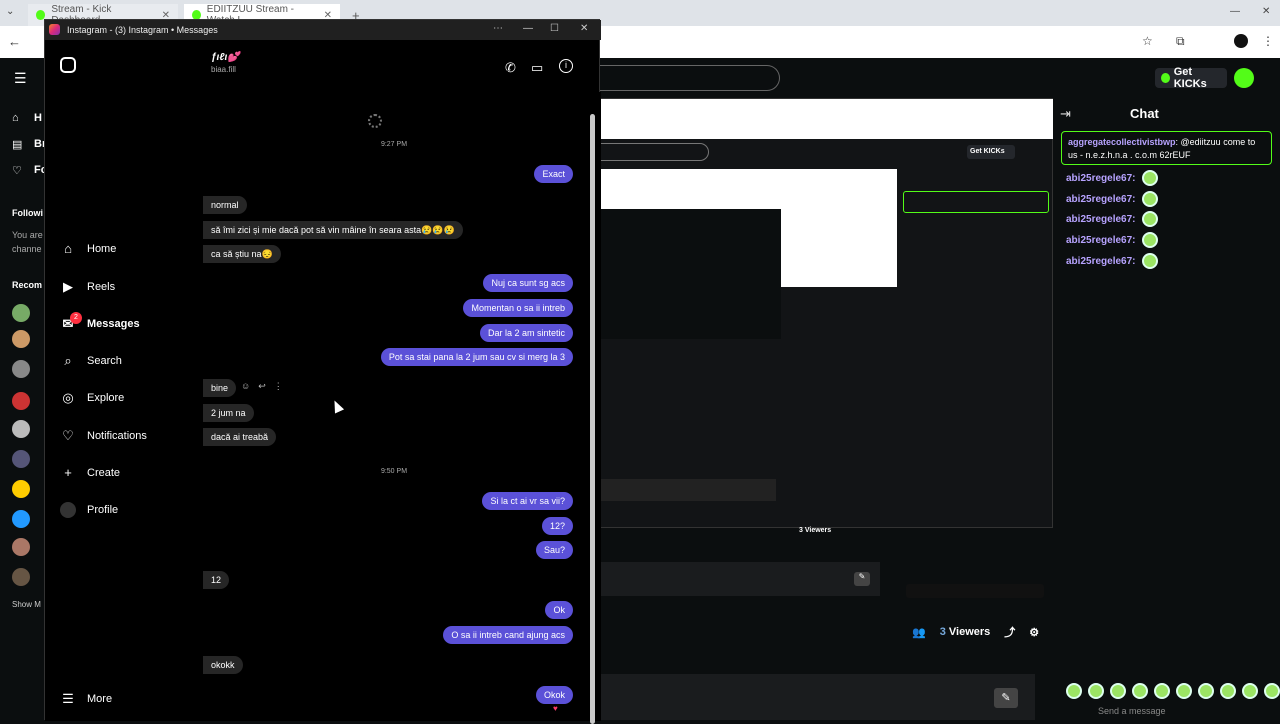  Describe the element at coordinates (216, 580) in the screenshot. I see `message-bubble-received: 12` at that location.